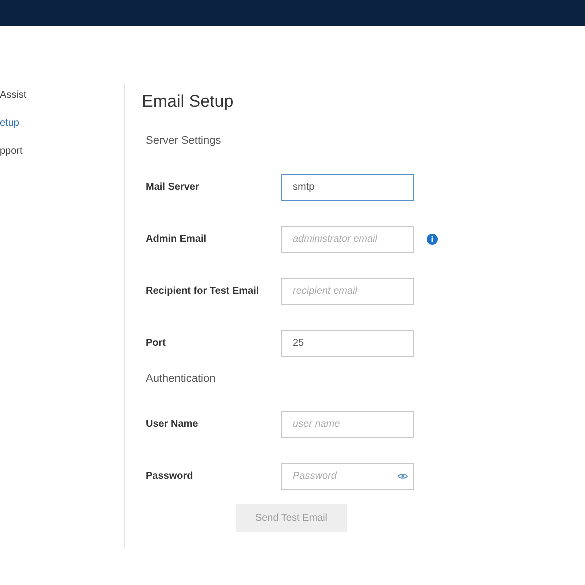 This screenshot has height=585, width=585. Describe the element at coordinates (181, 379) in the screenshot. I see `section-title: Authentication` at that location.